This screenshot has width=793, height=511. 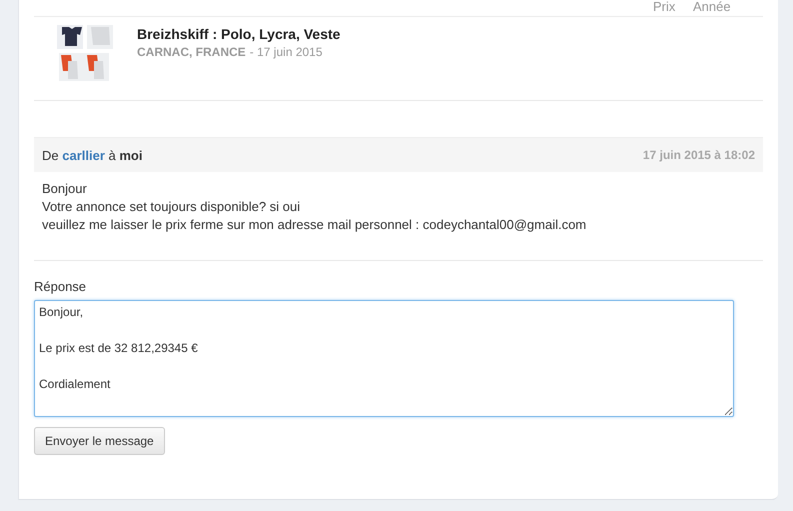 What do you see at coordinates (99, 441) in the screenshot?
I see `send-message-button: Envoyer le message` at bounding box center [99, 441].